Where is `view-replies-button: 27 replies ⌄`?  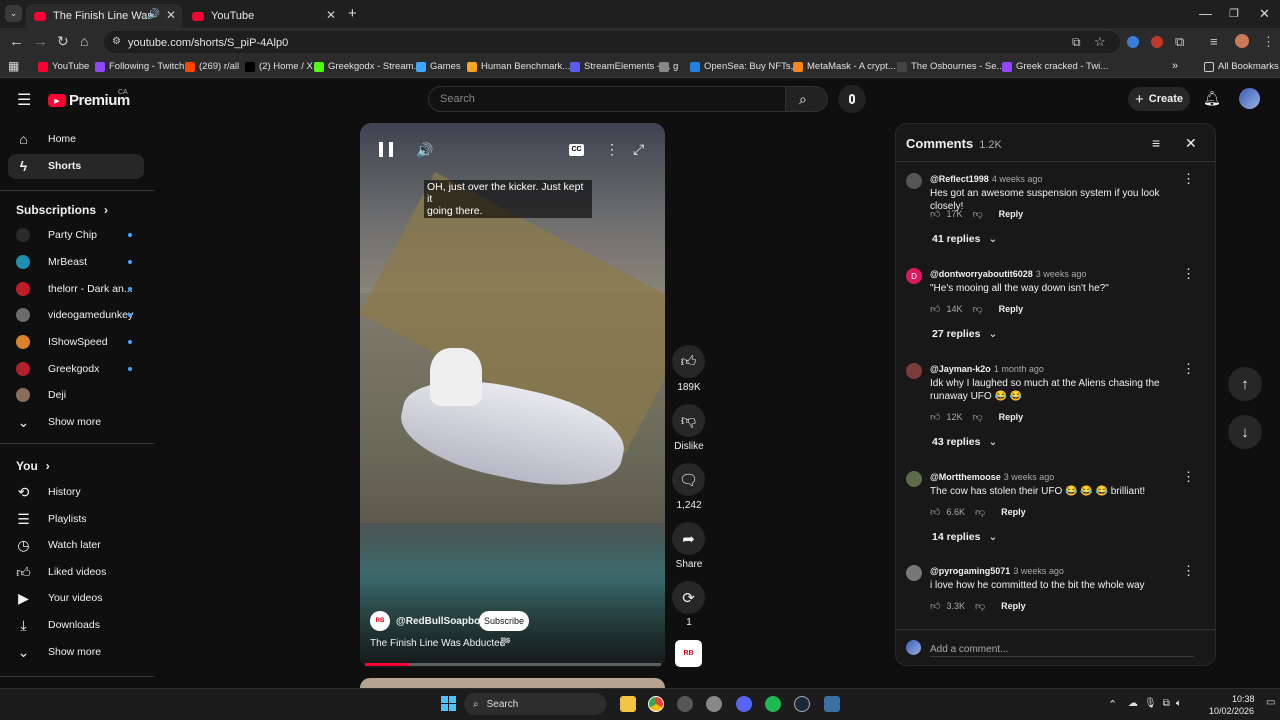 view-replies-button: 27 replies ⌄ is located at coordinates (964, 334).